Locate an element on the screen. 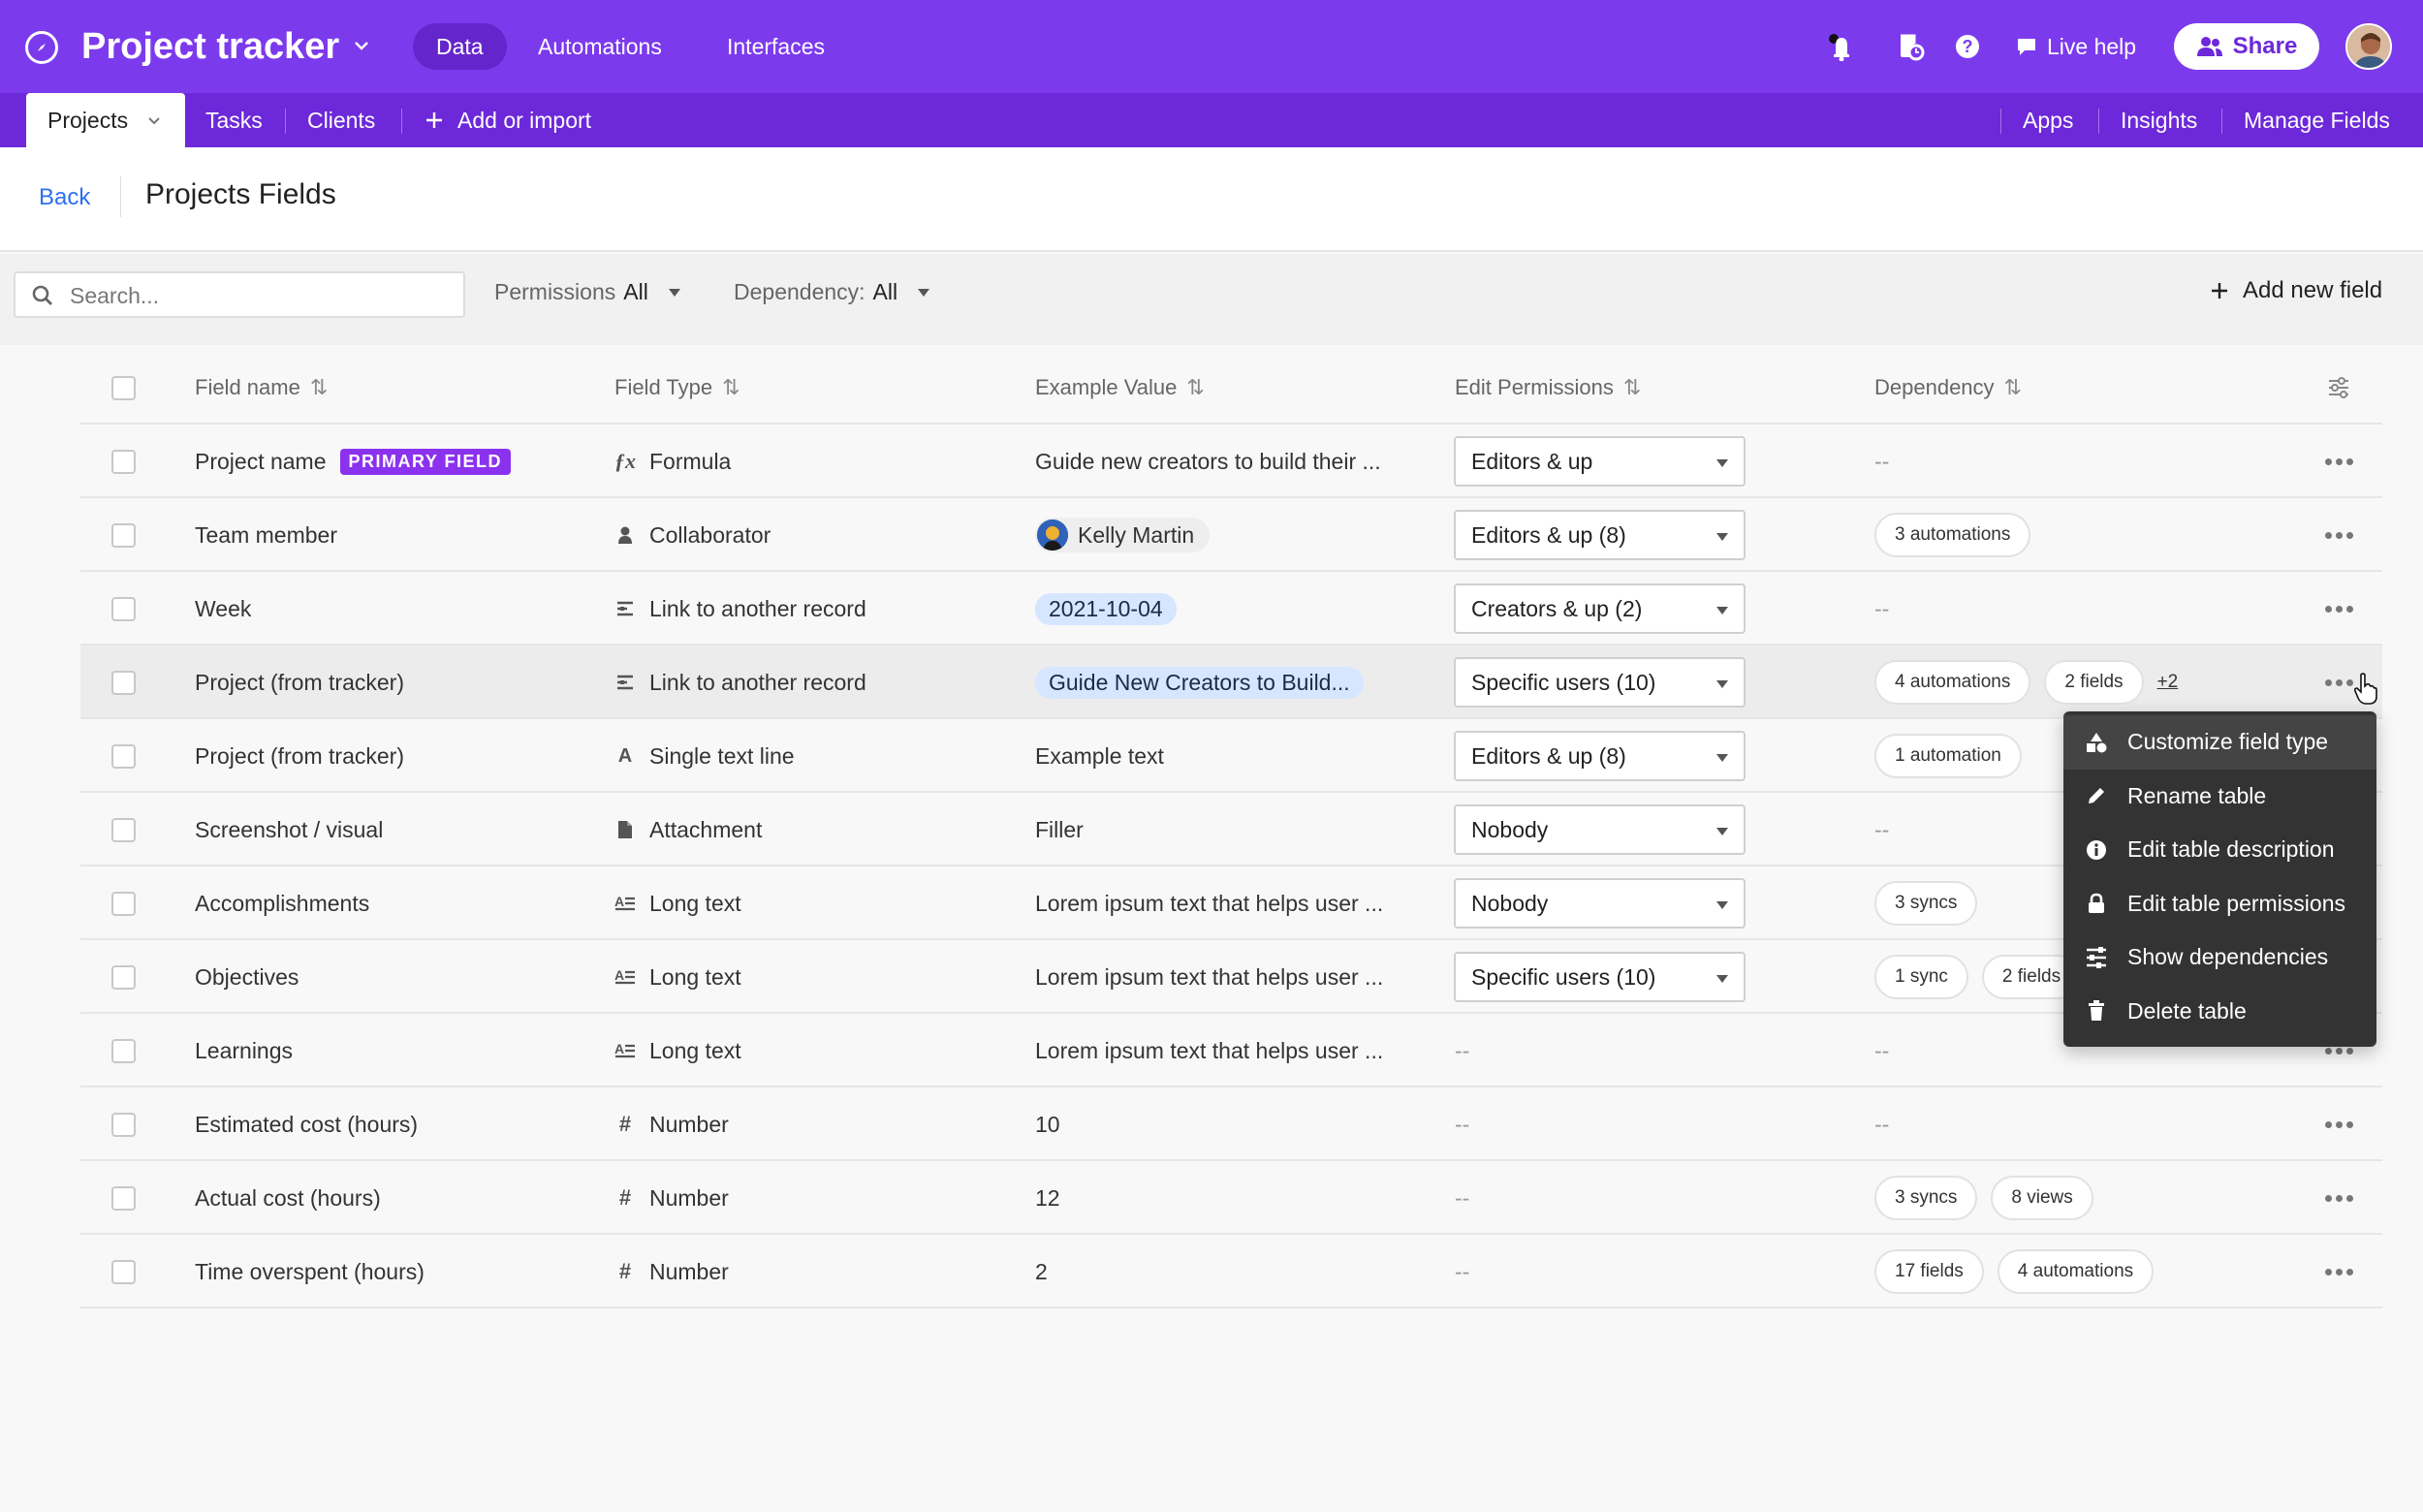 This screenshot has height=1512, width=2423. manage-fields-link: Manage Fields is located at coordinates (2317, 120).